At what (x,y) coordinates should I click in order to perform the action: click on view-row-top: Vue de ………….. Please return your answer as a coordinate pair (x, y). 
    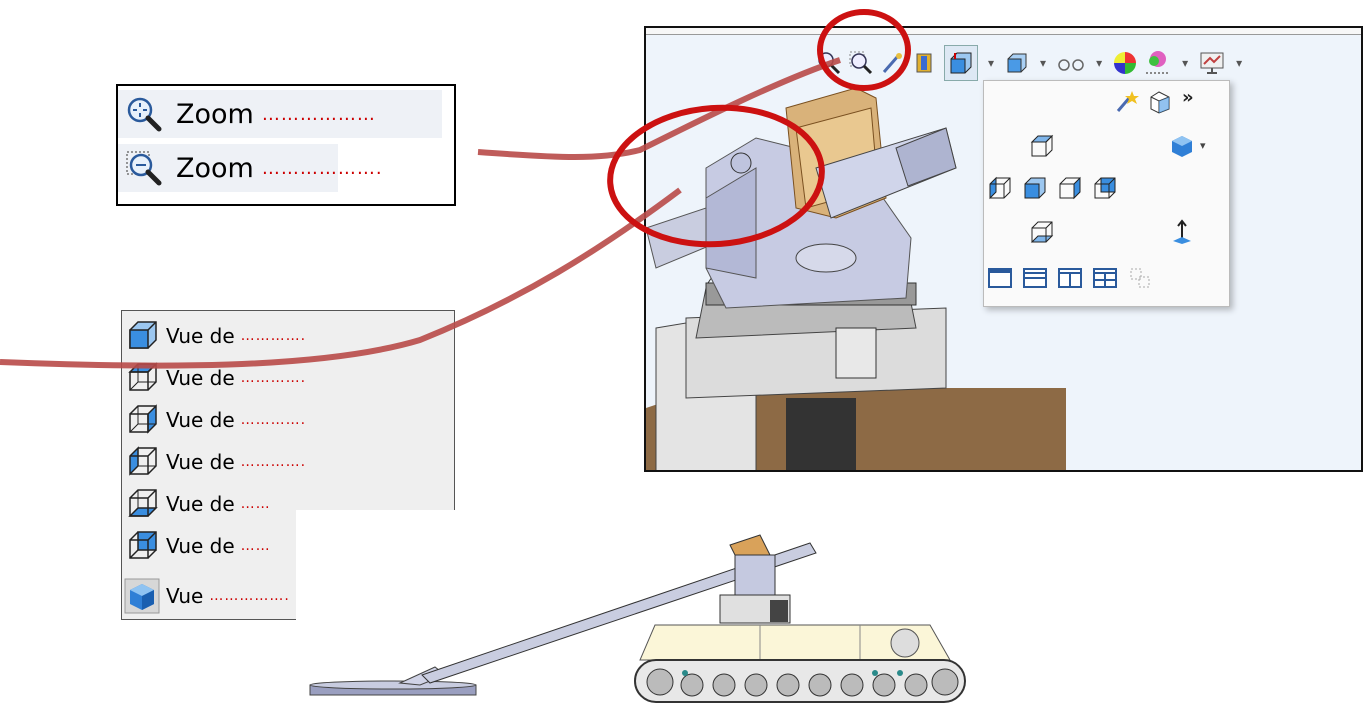
    Looking at the image, I should click on (215, 378).